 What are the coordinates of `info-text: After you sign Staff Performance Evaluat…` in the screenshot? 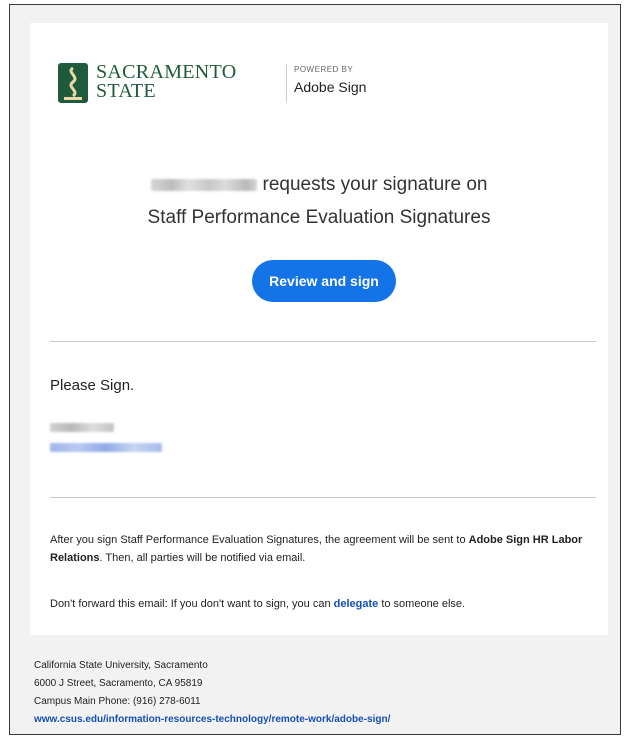 It's located at (259, 540).